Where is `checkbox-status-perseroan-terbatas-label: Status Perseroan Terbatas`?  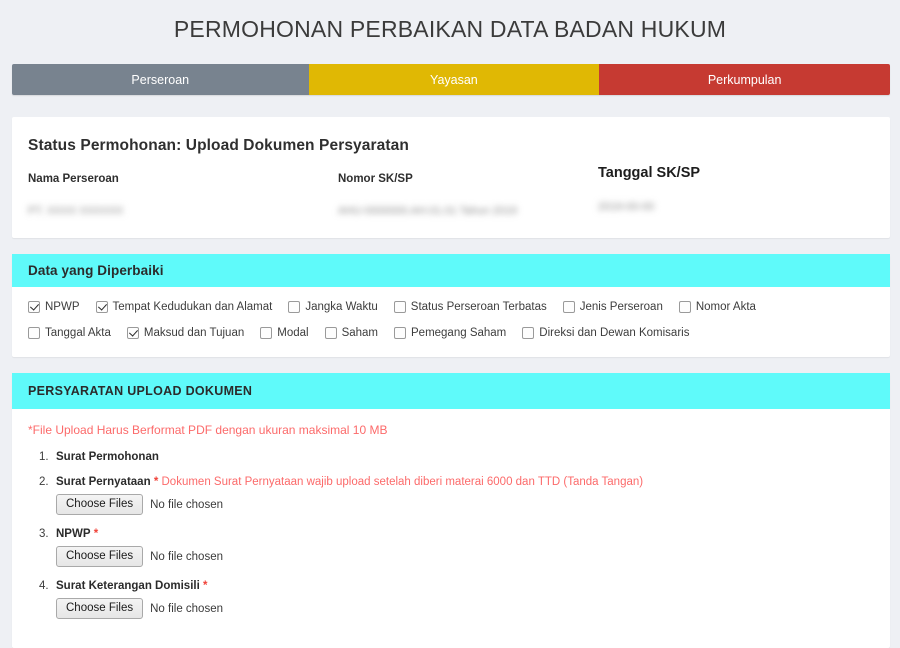 checkbox-status-perseroan-terbatas-label: Status Perseroan Terbatas is located at coordinates (478, 307).